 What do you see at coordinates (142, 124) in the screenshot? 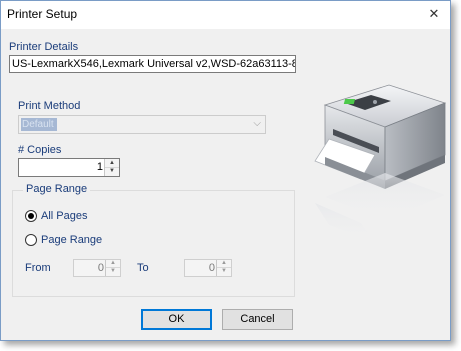
I see `print-method-dropdown: Default ⌵` at bounding box center [142, 124].